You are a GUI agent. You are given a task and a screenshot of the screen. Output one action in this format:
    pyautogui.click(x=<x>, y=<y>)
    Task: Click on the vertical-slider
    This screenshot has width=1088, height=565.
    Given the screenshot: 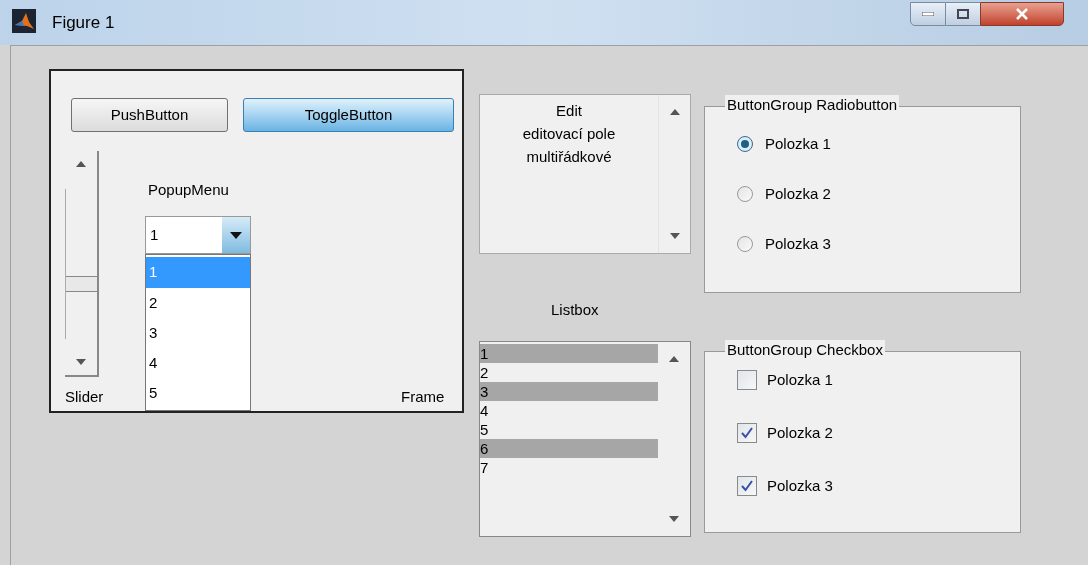 What is the action you would take?
    pyautogui.click(x=82, y=264)
    